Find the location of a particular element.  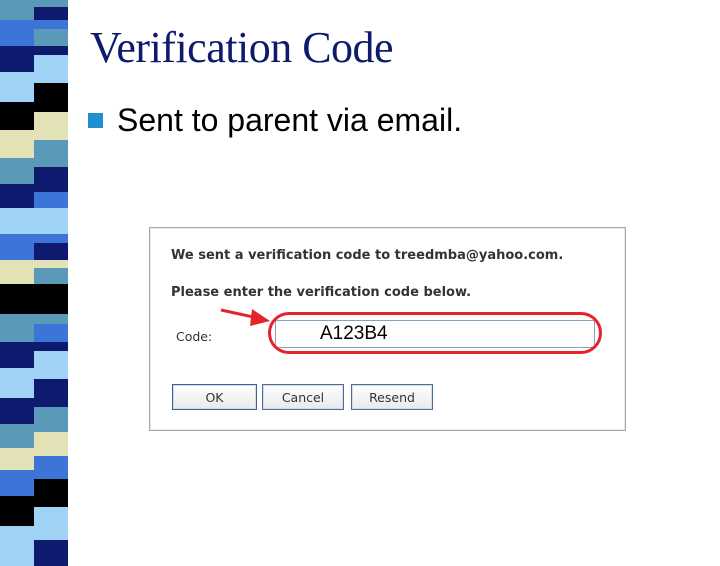

square-bullet-icon is located at coordinates (95, 120).